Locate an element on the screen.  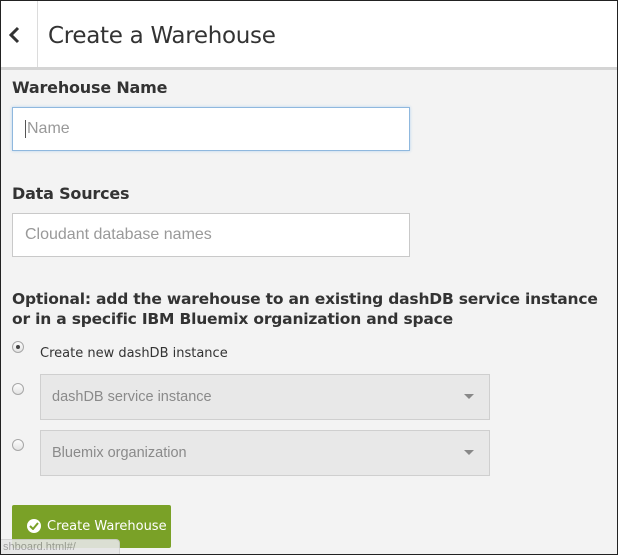
radio-bluemix-org is located at coordinates (18, 445).